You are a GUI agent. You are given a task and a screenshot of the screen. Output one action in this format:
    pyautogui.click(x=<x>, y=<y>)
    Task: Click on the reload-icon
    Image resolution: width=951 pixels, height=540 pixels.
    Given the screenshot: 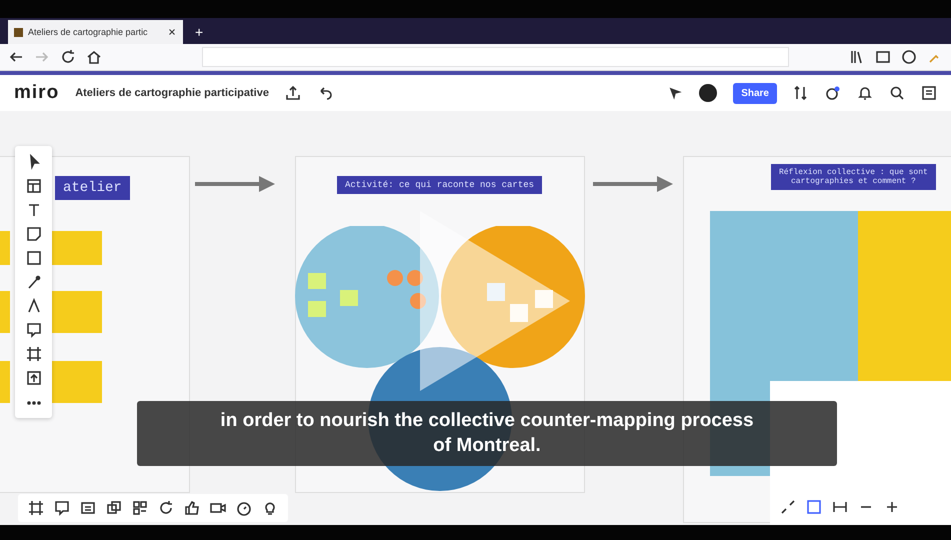 What is the action you would take?
    pyautogui.click(x=68, y=57)
    